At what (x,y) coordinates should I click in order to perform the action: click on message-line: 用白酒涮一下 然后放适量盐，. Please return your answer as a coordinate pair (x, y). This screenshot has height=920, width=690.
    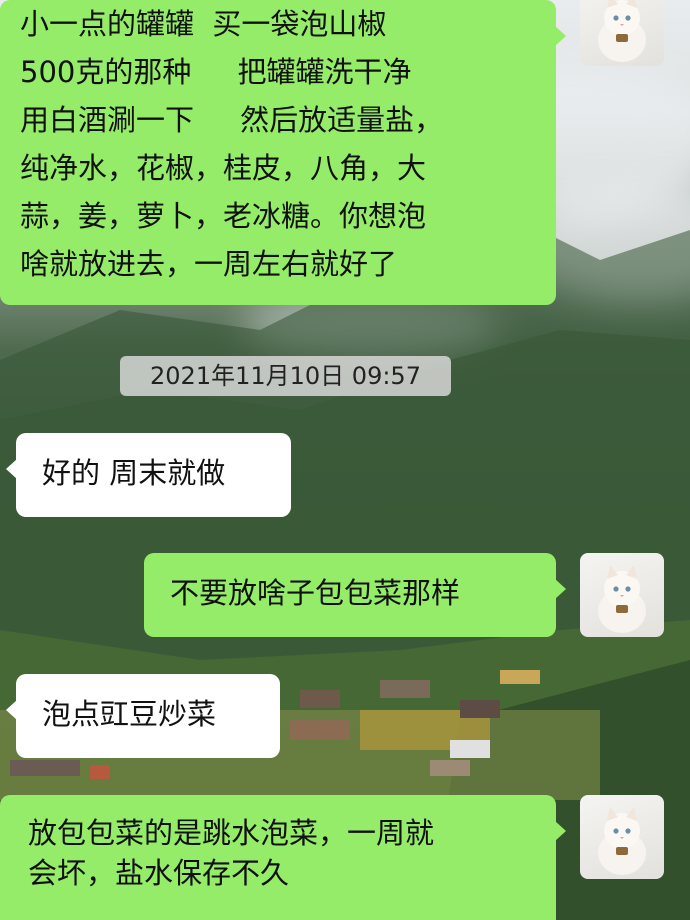
    Looking at the image, I should click on (232, 120).